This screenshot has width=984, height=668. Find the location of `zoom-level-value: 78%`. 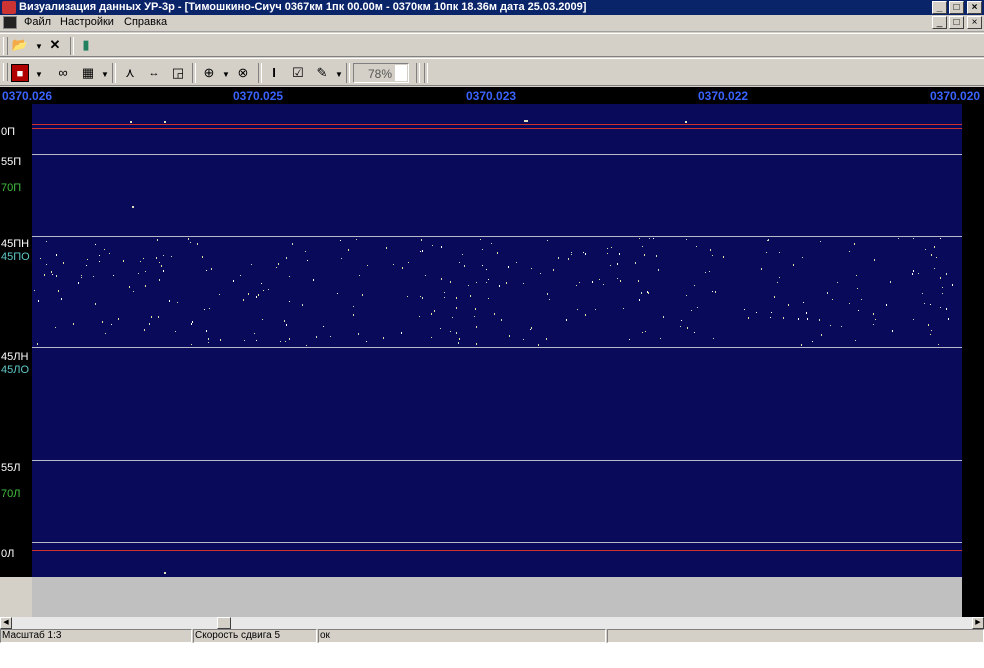

zoom-level-value: 78% is located at coordinates (380, 74).